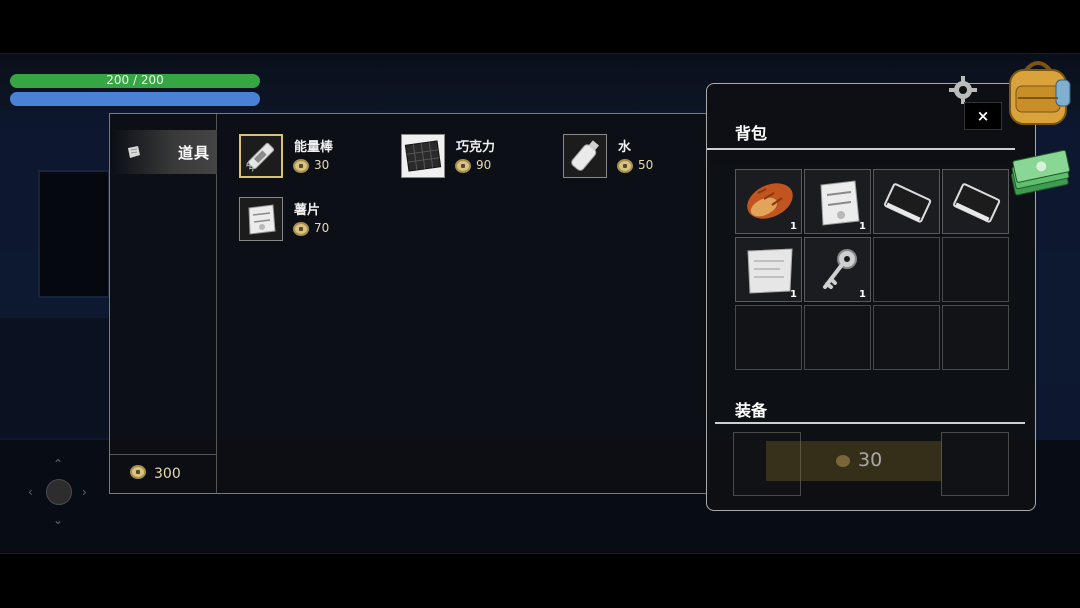 Image resolution: width=1080 pixels, height=608 pixels. Describe the element at coordinates (261, 156) in the screenshot. I see `energy-bar-icon` at that location.